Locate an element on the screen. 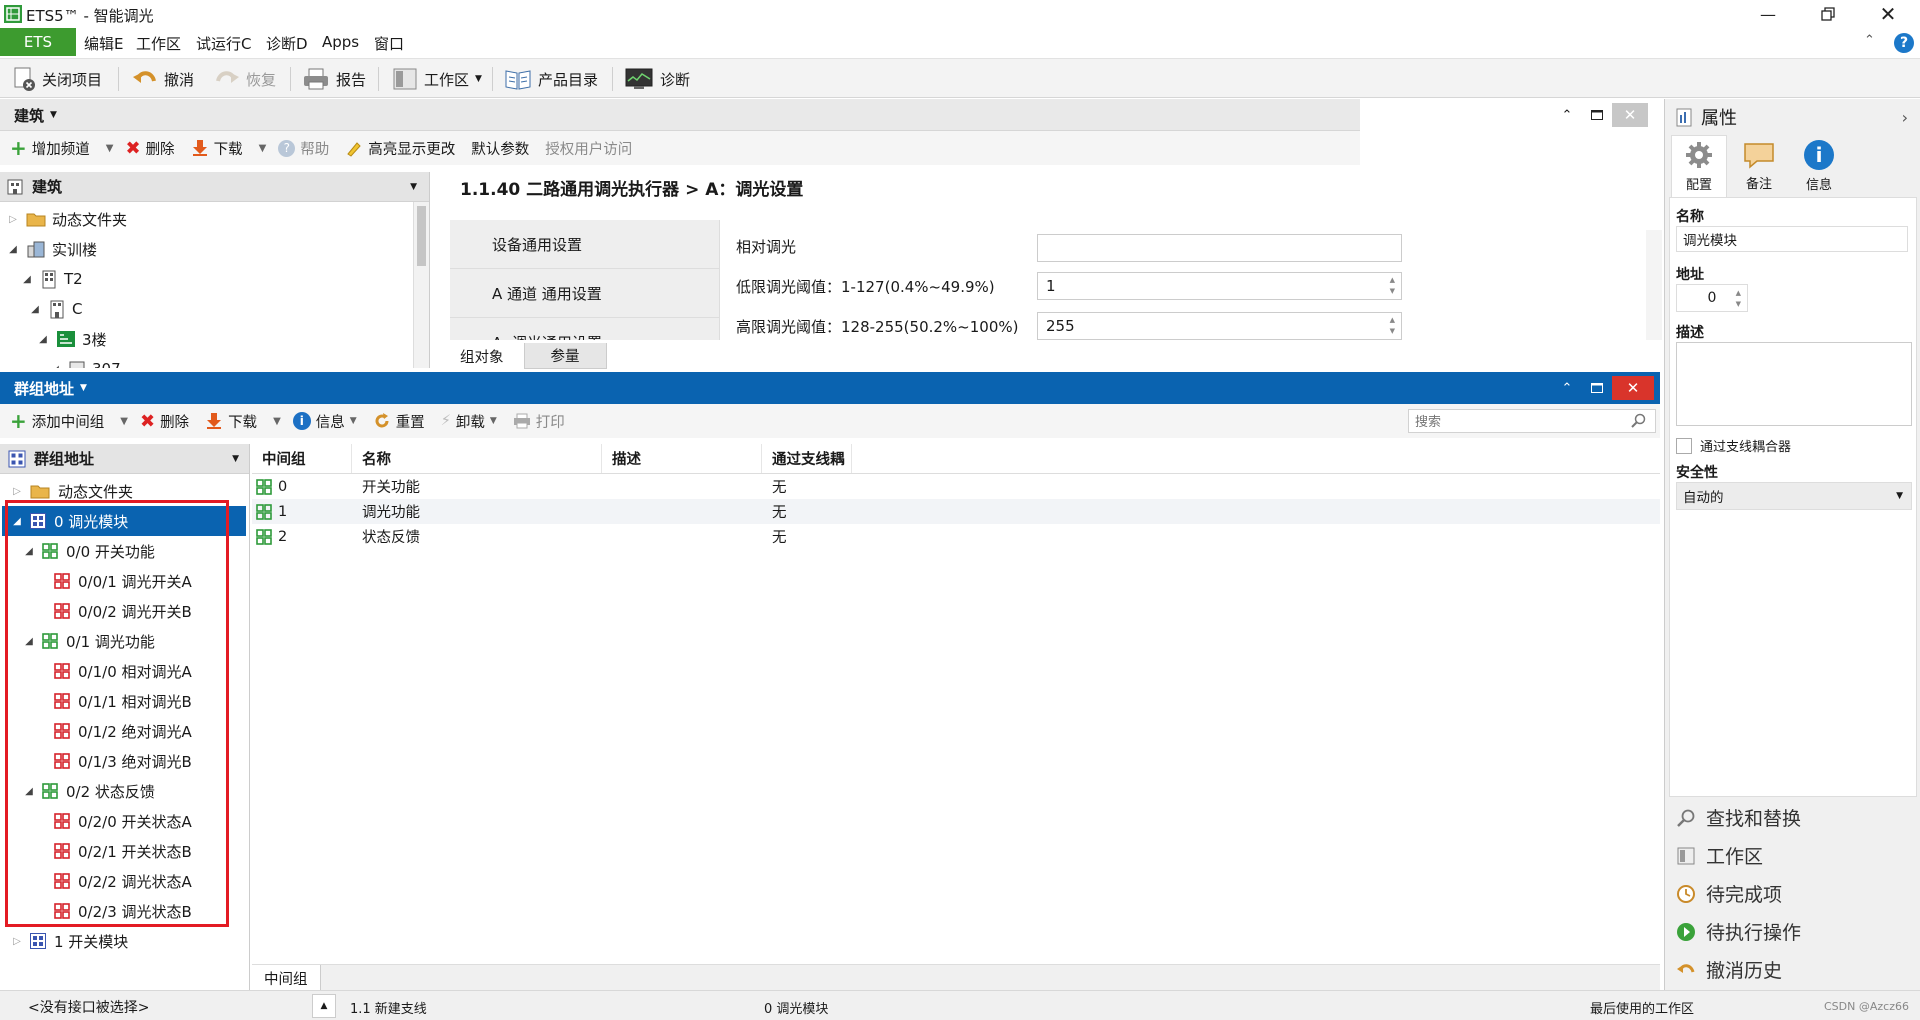 The width and height of the screenshot is (1920, 1020). param-page-a-general: A 通道 通用设置 is located at coordinates (584, 293).